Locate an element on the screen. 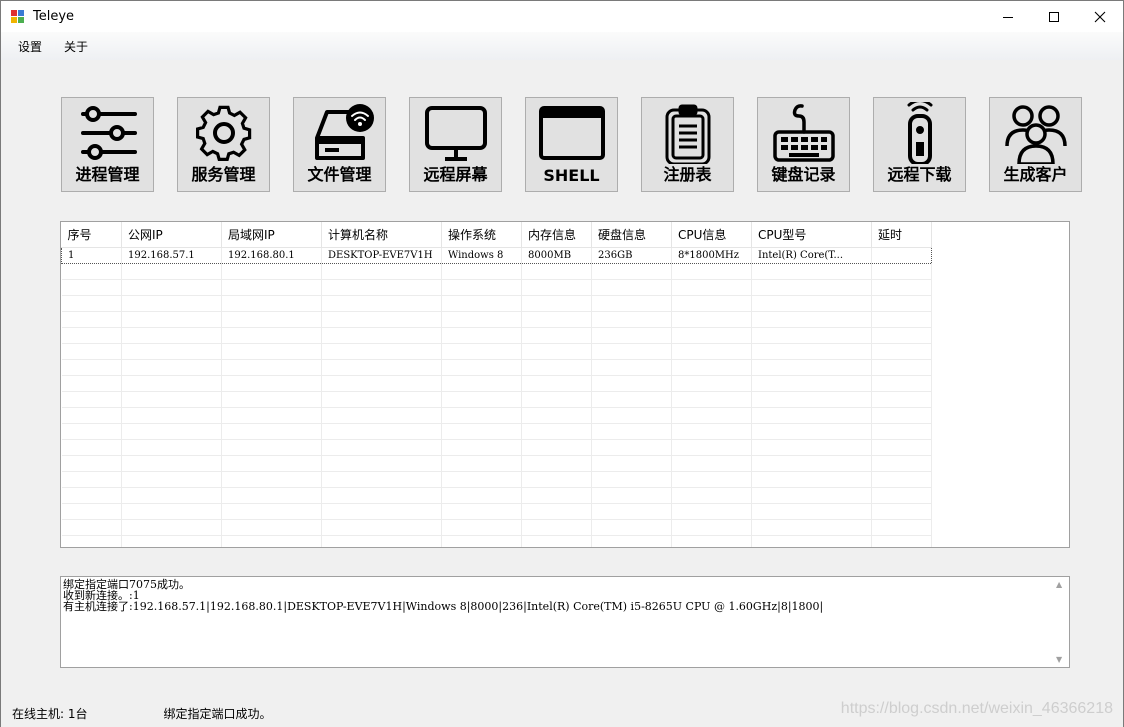  col-header-cpu-model: CPU型号 is located at coordinates (811, 235).